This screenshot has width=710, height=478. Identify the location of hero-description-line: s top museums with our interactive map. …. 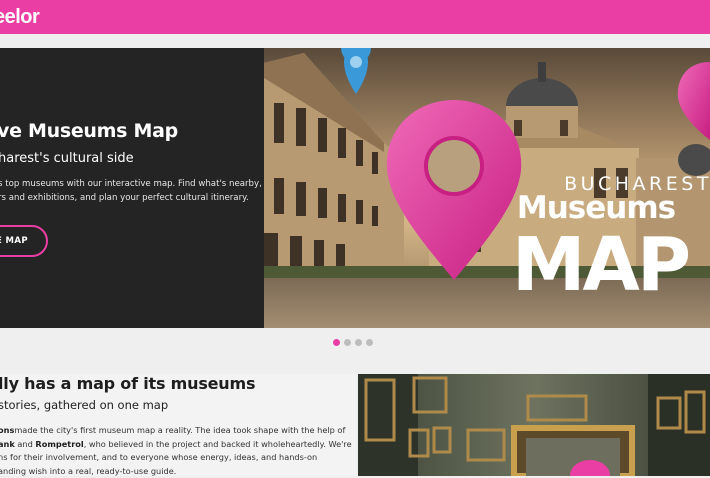
(131, 184).